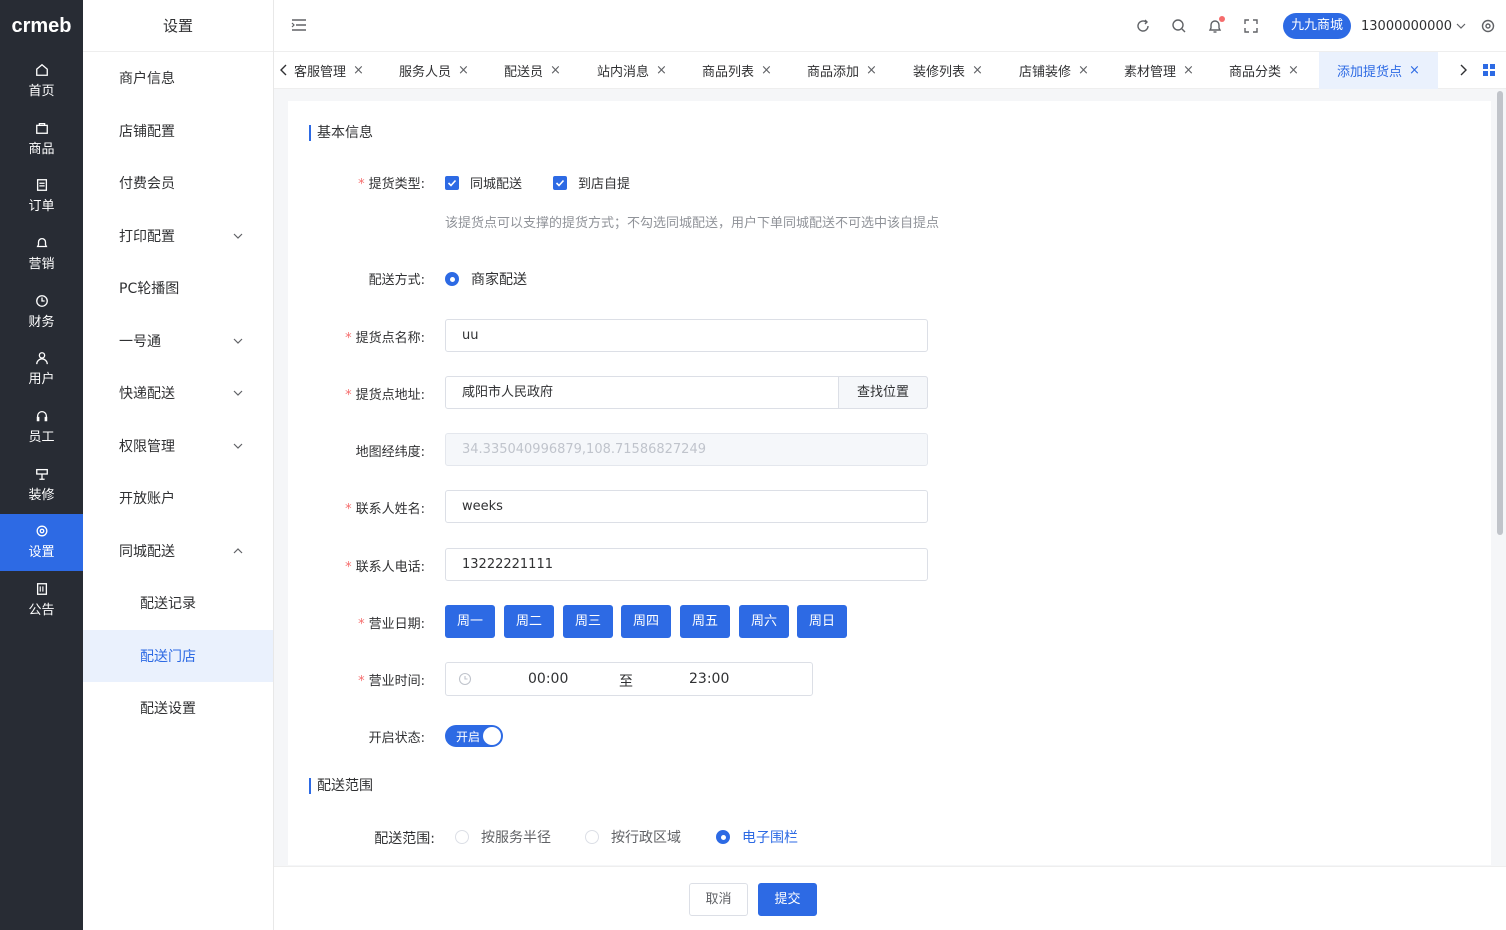 The width and height of the screenshot is (1506, 930). Describe the element at coordinates (718, 899) in the screenshot. I see `cancel-button: 取消` at that location.